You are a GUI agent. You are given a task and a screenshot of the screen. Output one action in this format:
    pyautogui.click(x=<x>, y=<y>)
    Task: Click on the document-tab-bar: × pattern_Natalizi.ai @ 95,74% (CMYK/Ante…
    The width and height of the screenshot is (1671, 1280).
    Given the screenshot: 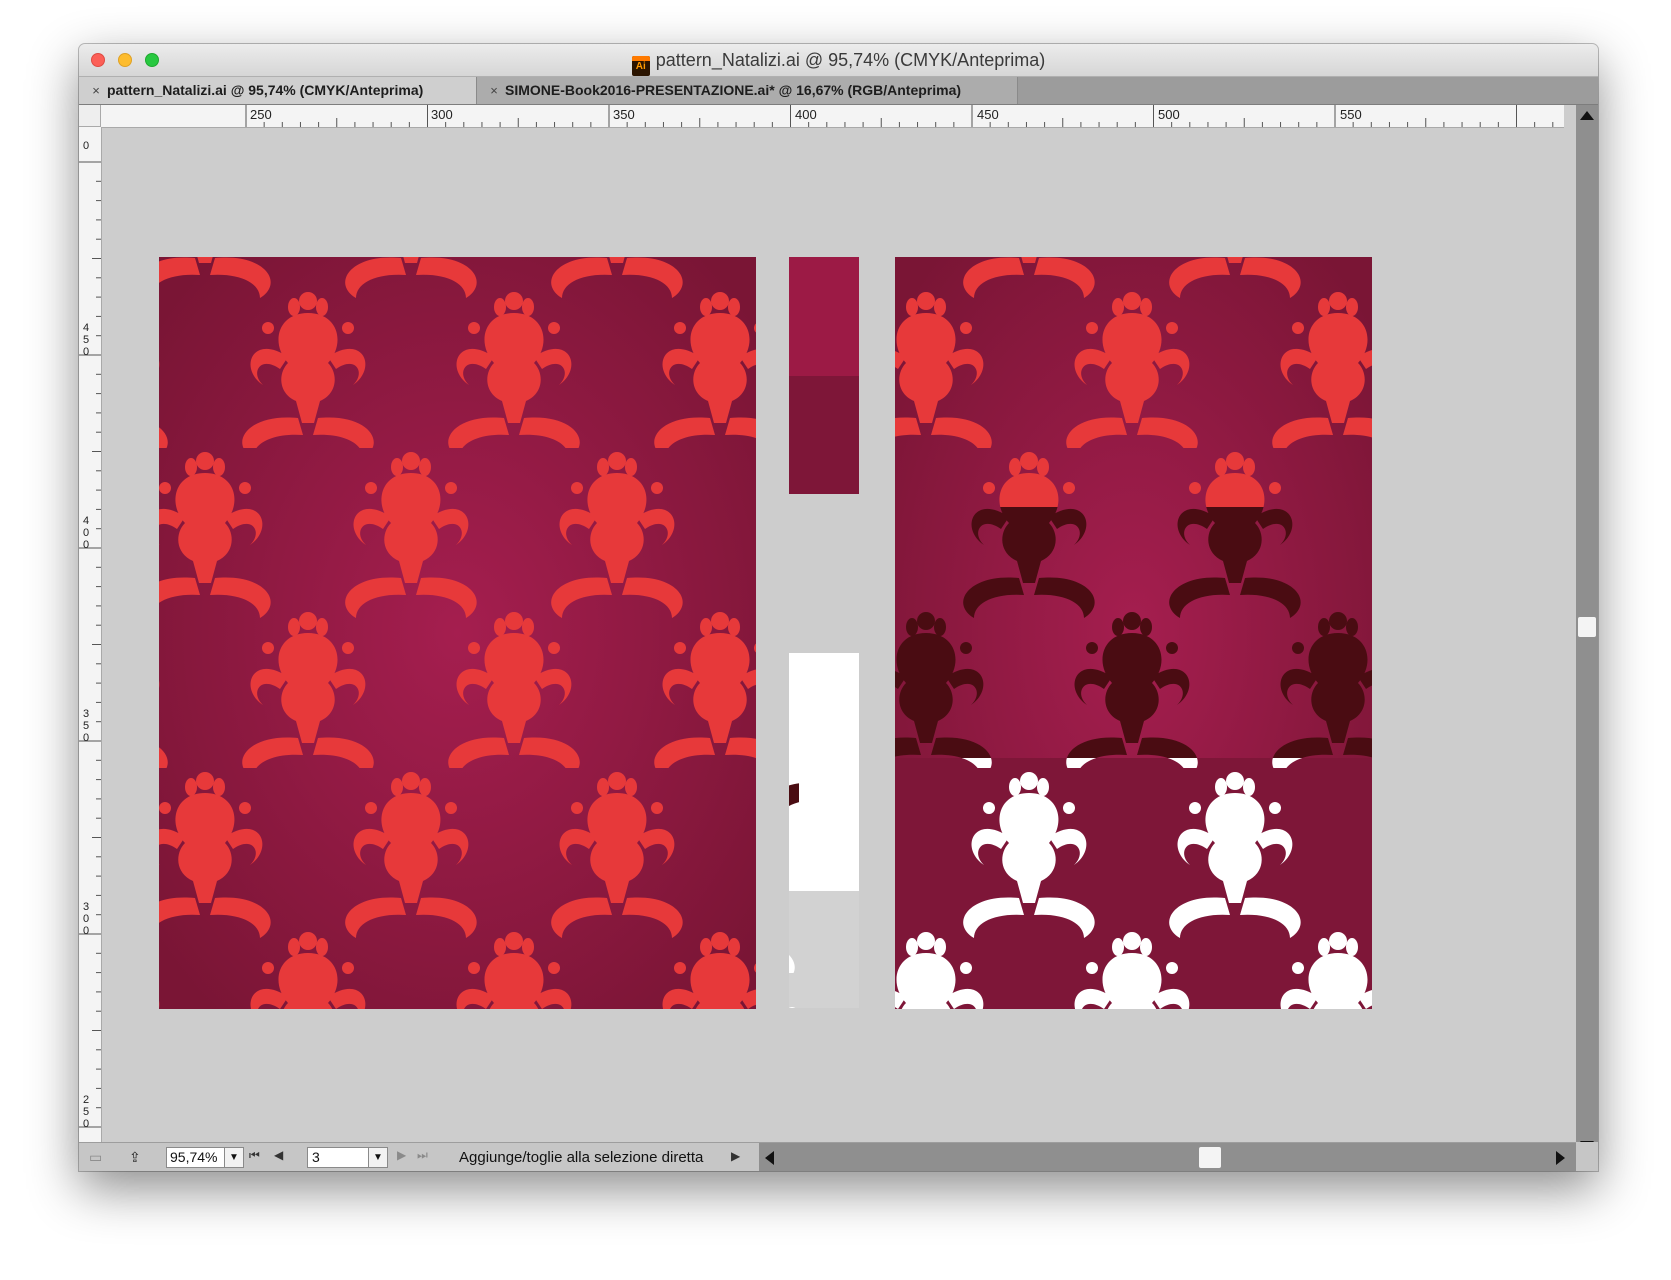 What is the action you would take?
    pyautogui.click(x=838, y=91)
    